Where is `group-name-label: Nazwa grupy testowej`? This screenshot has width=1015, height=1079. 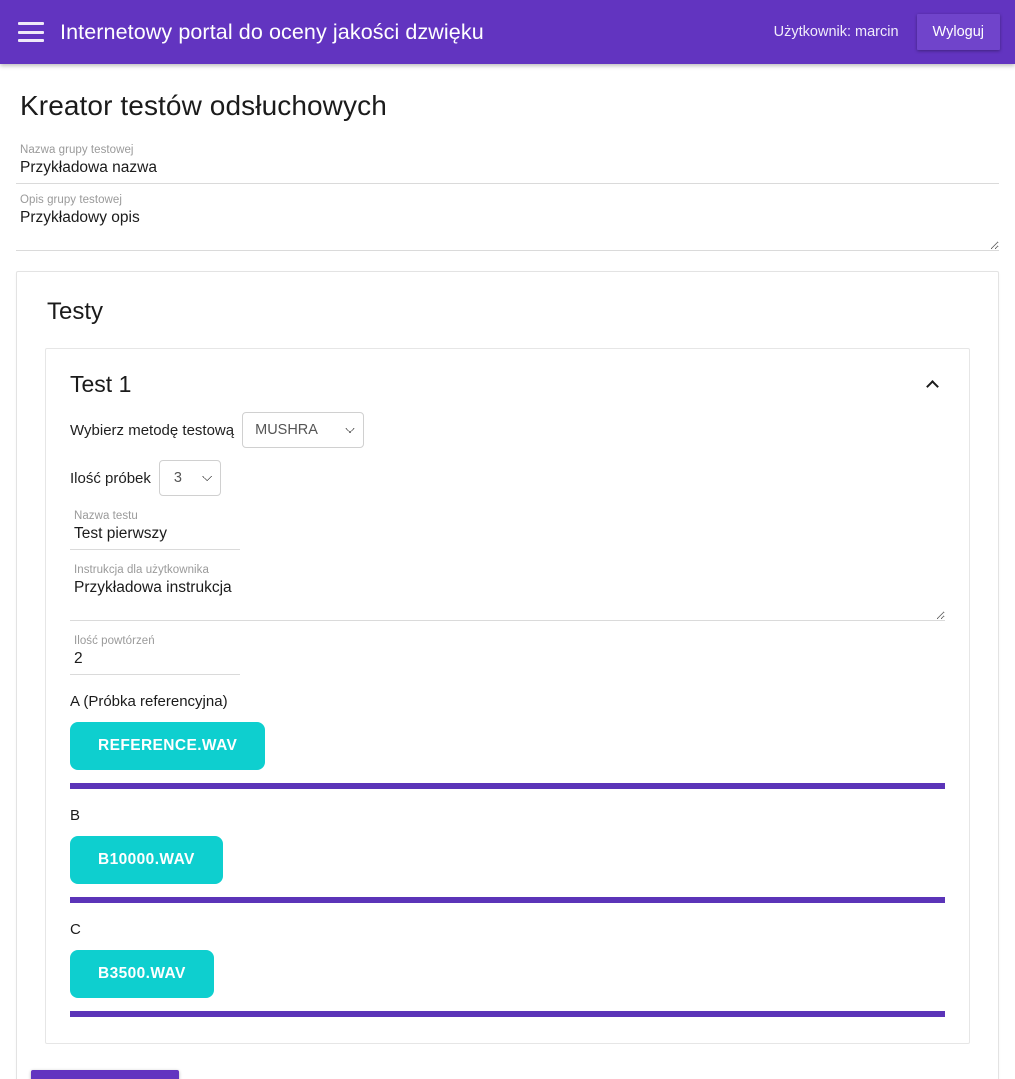
group-name-label: Nazwa grupy testowej is located at coordinates (77, 150).